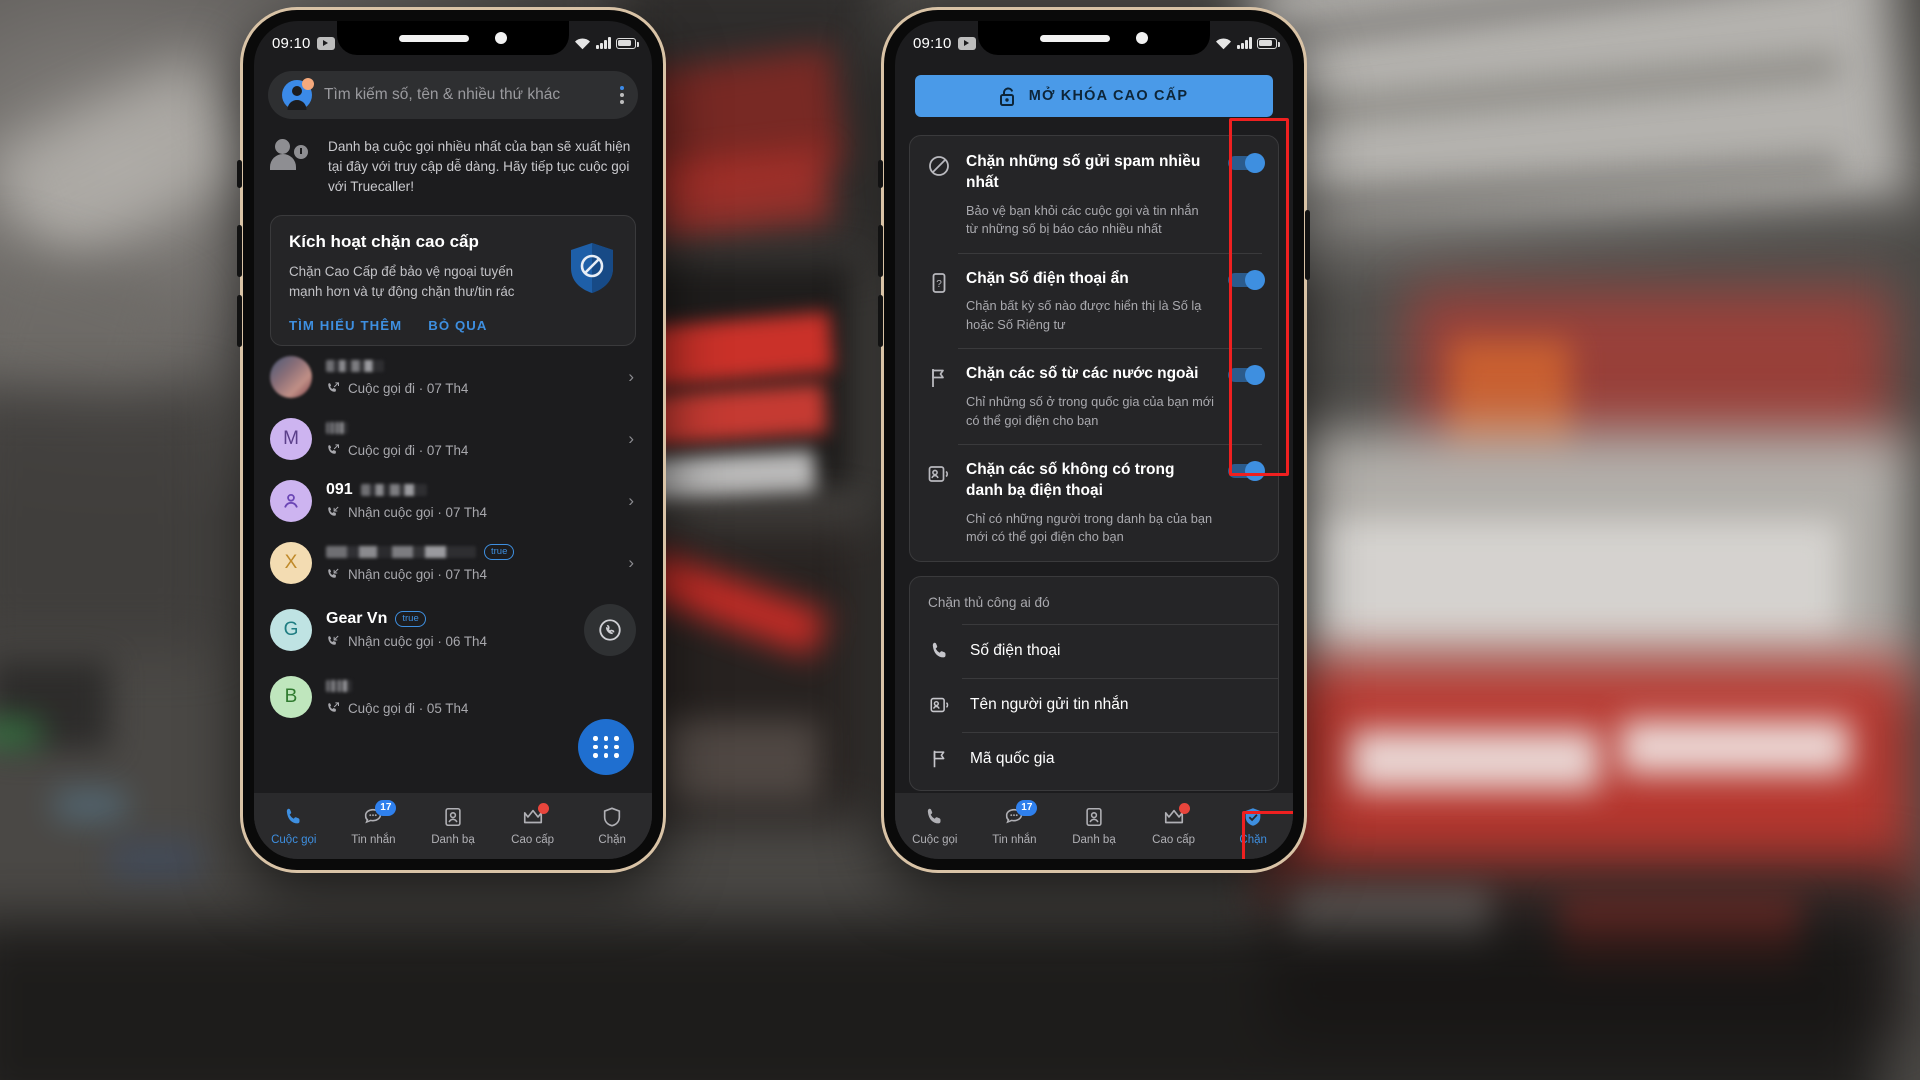 This screenshot has width=1920, height=1080. I want to click on premium-card-title: Kích hoạt chặn cao cấp, so click(384, 241).